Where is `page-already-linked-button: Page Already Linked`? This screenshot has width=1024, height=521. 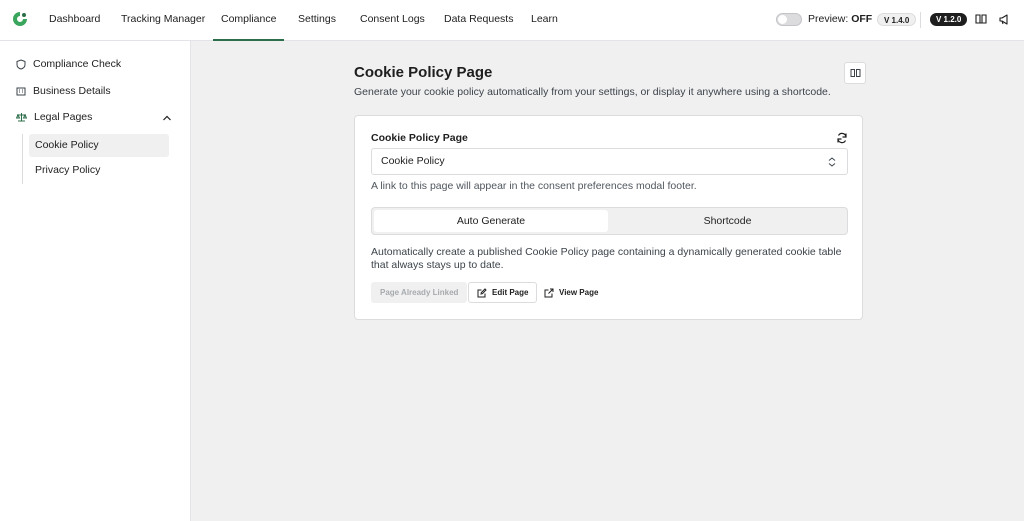
page-already-linked-button: Page Already Linked is located at coordinates (419, 292).